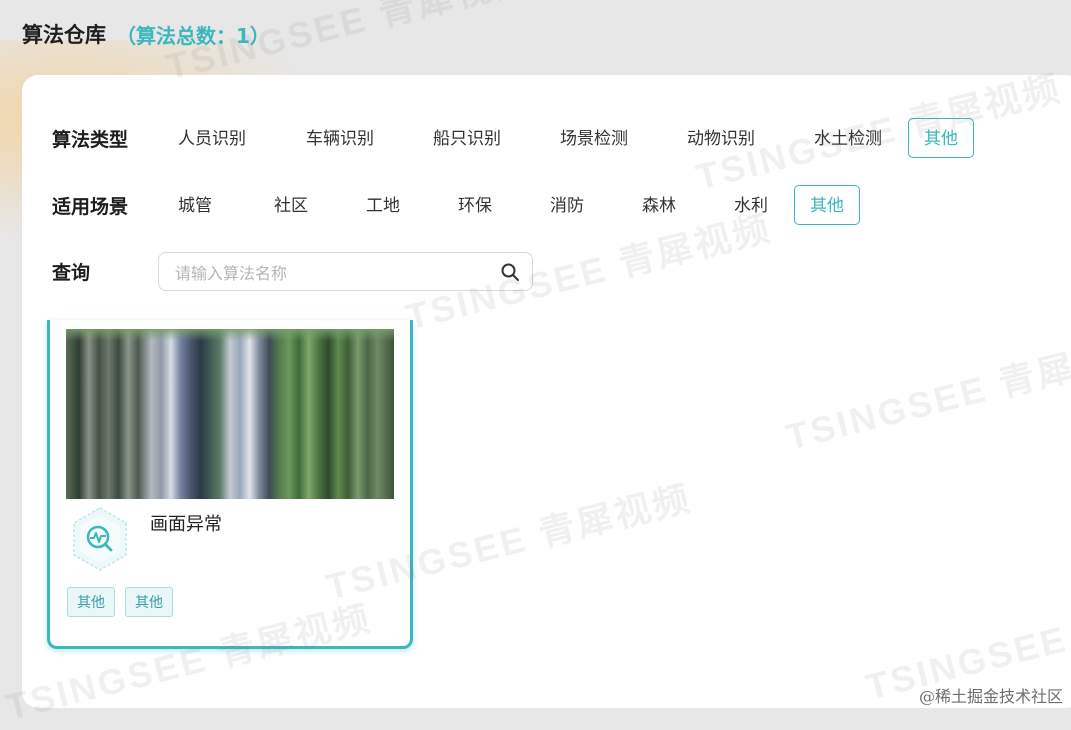  I want to click on scene-option-other: 其他, so click(827, 205).